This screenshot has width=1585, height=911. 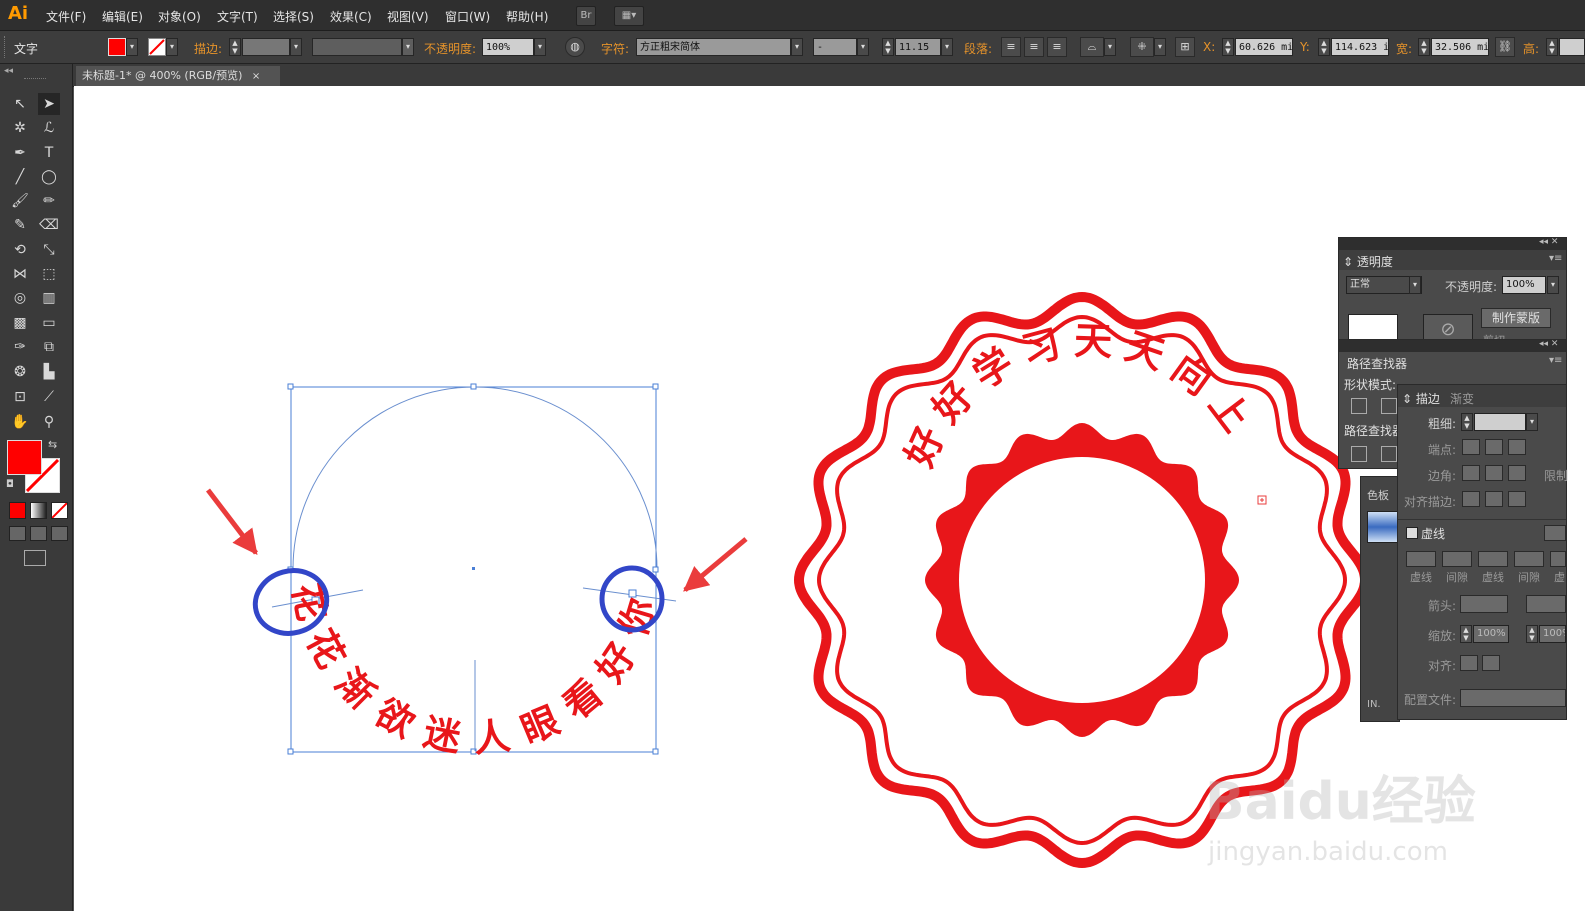 What do you see at coordinates (1517, 473) in the screenshot?
I see `bevel-join-icon` at bounding box center [1517, 473].